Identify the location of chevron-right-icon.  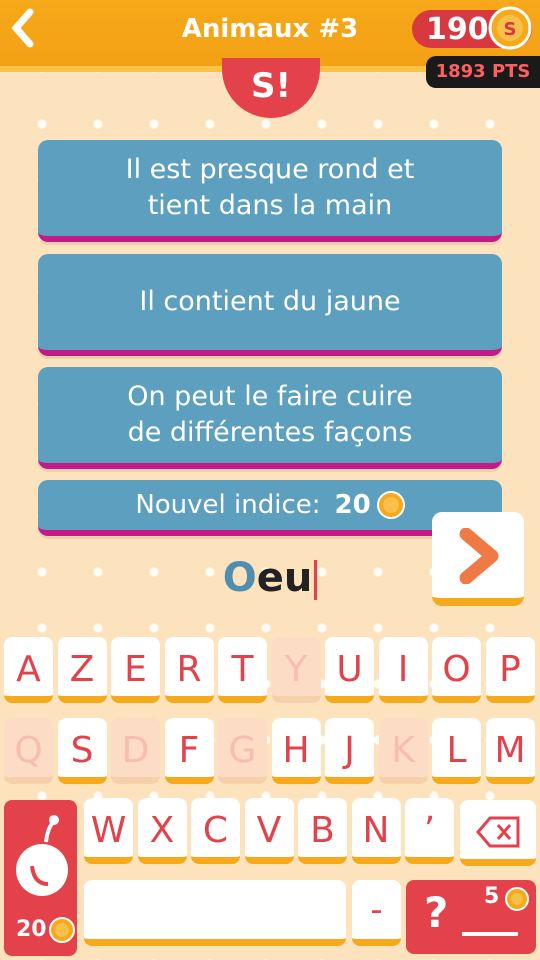
(479, 556).